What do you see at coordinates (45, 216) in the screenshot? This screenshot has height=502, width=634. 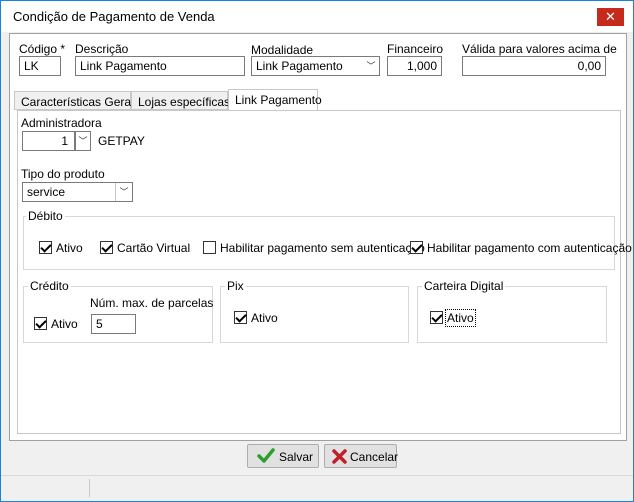 I see `debito-legend: Débito` at bounding box center [45, 216].